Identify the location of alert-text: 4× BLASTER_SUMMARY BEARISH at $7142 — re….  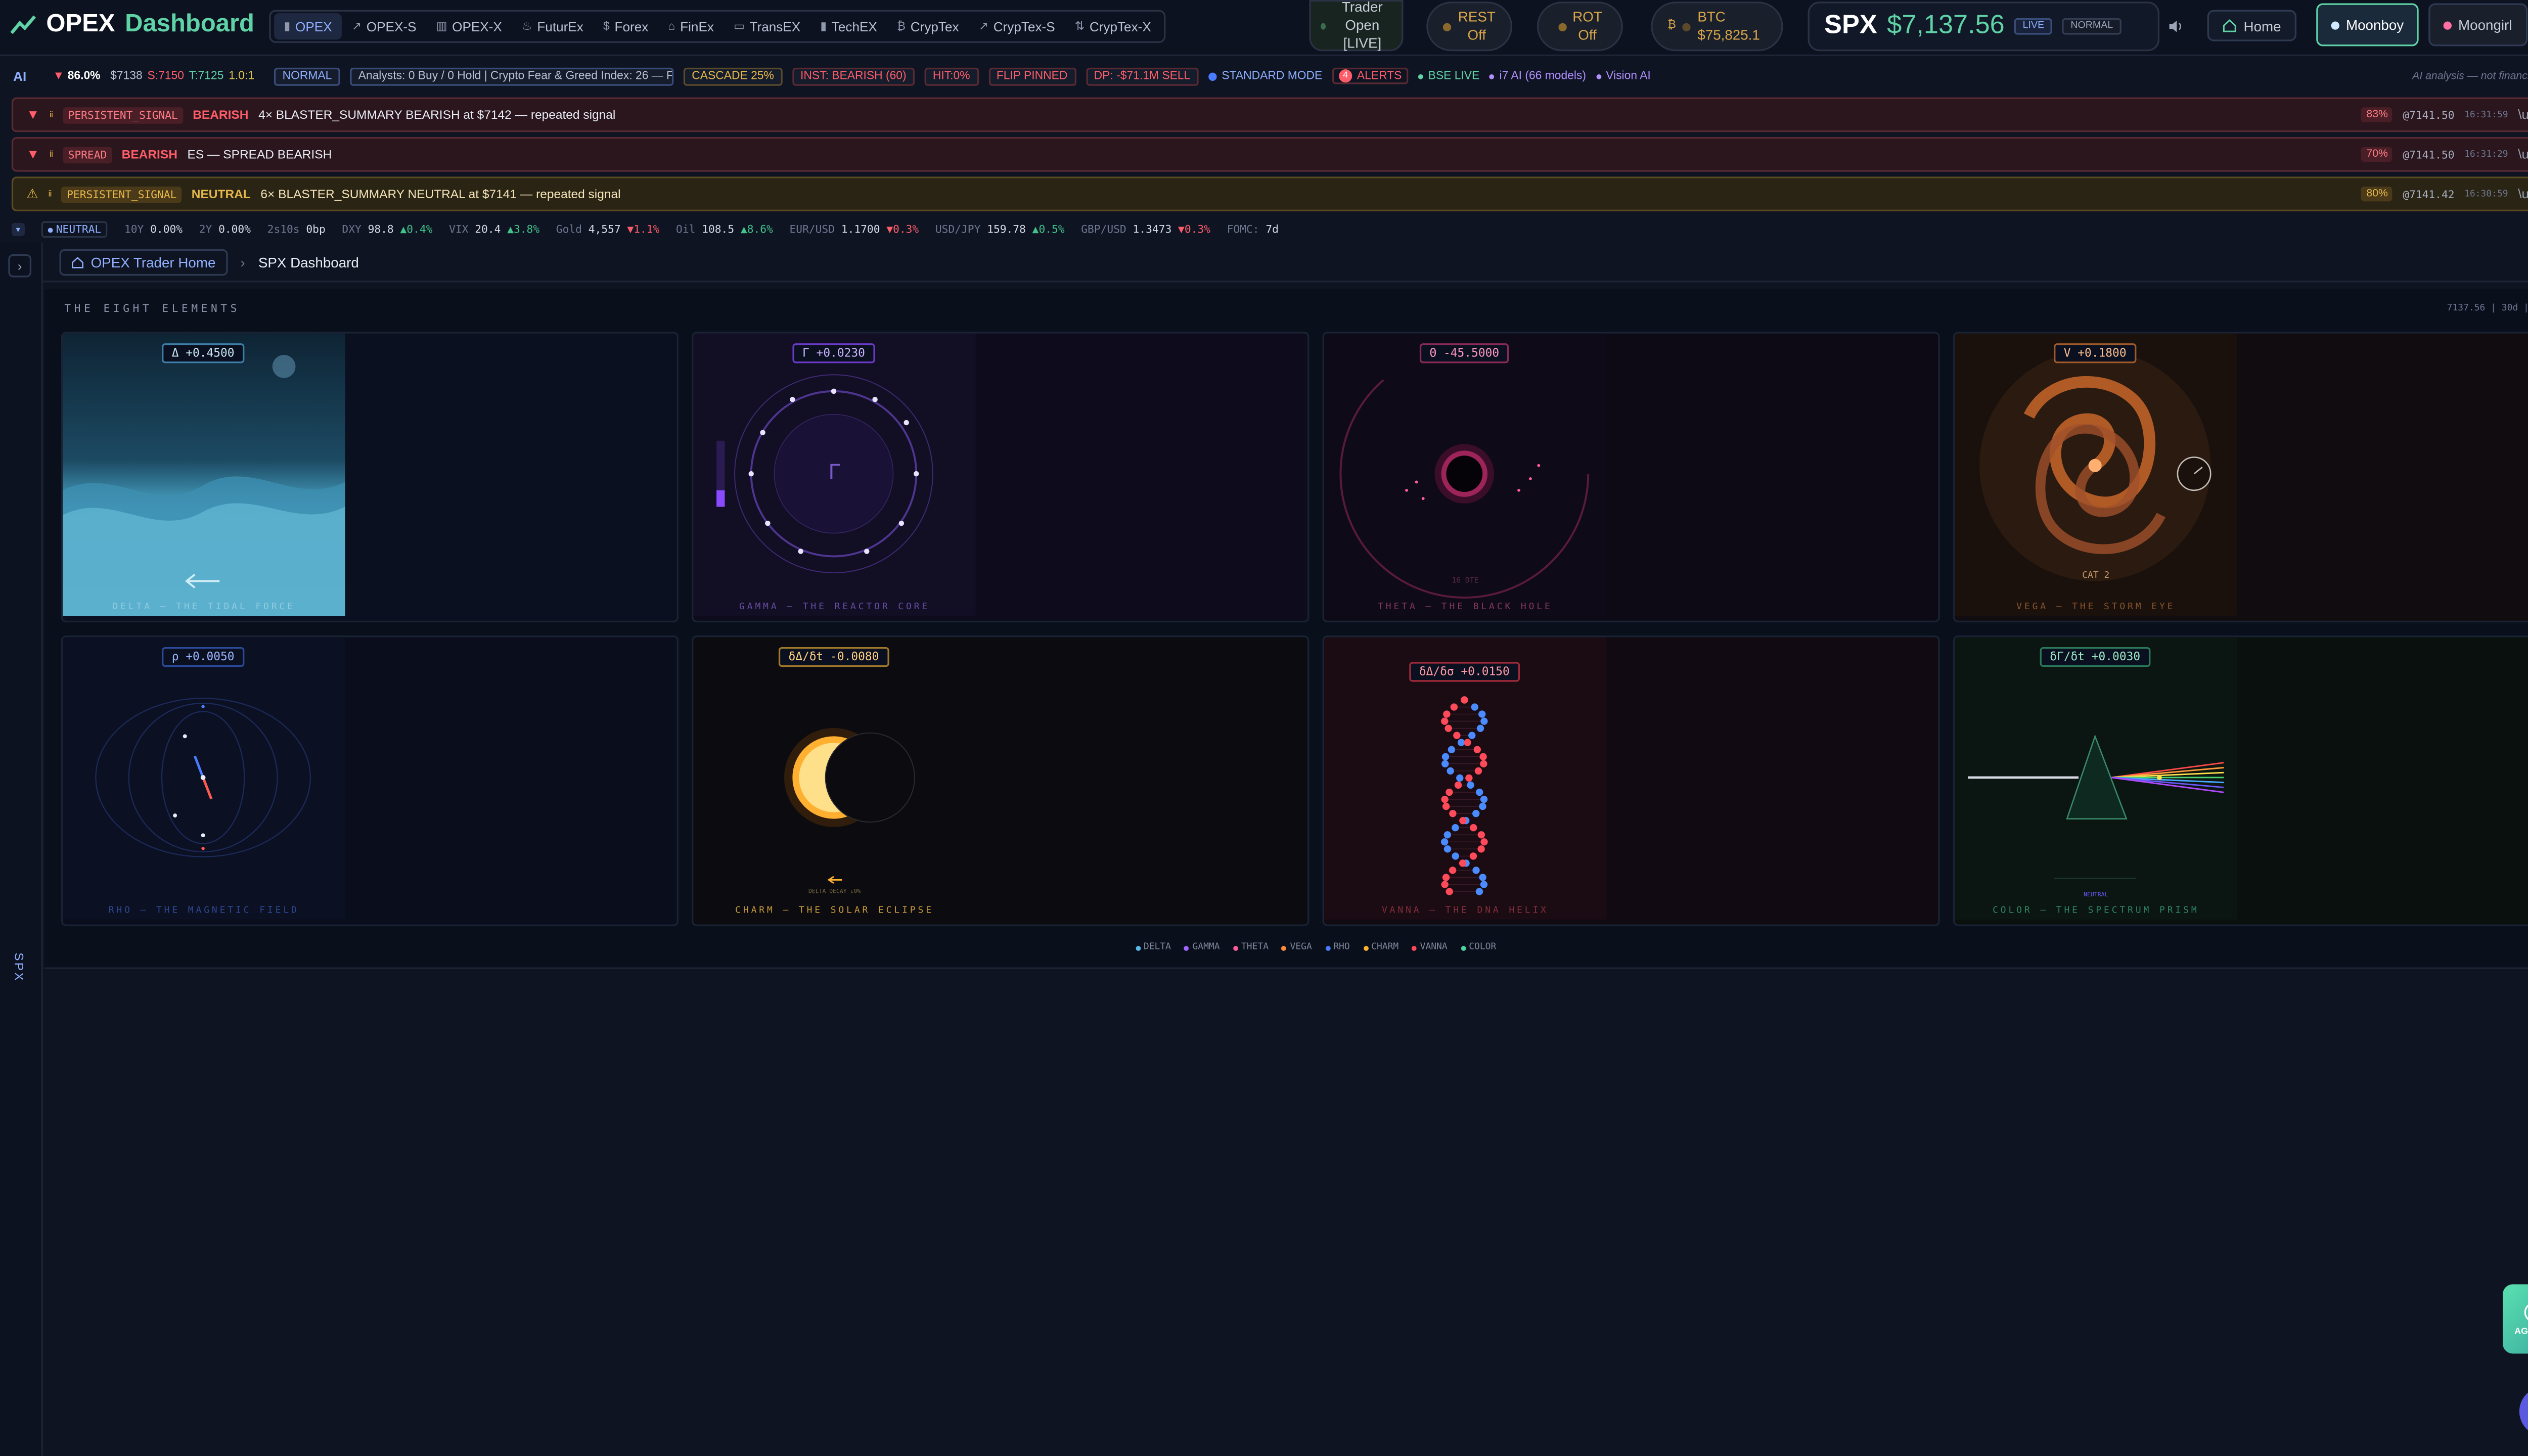
(437, 114).